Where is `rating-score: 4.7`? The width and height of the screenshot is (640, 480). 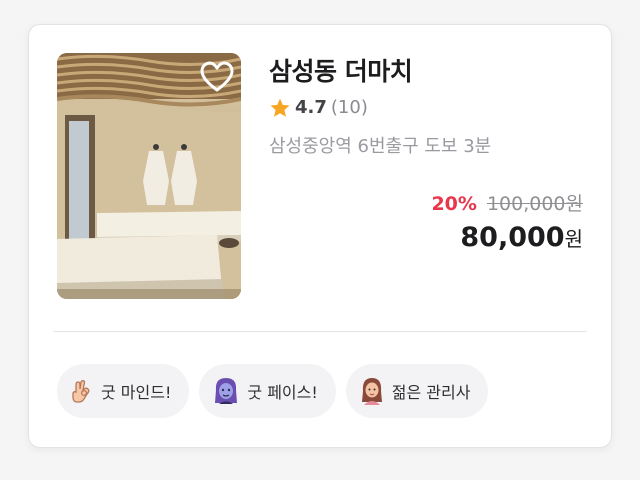 rating-score: 4.7 is located at coordinates (311, 107).